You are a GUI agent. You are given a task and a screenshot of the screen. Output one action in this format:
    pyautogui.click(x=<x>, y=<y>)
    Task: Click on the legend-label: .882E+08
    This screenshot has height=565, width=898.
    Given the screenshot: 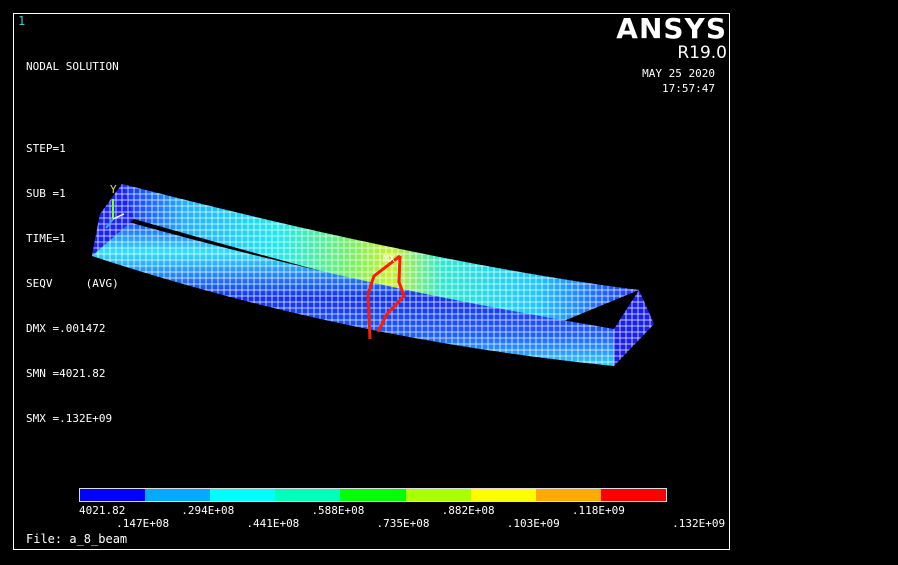 What is the action you would take?
    pyautogui.click(x=468, y=510)
    